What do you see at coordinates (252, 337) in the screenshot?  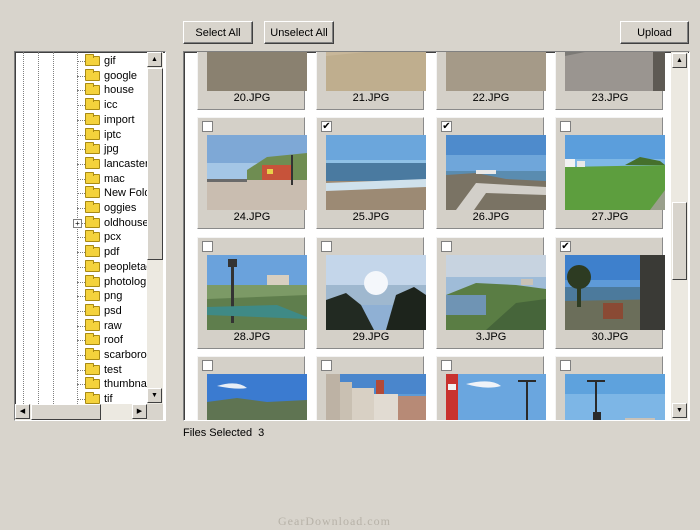 I see `thumbnail-filename: 28.JPG` at bounding box center [252, 337].